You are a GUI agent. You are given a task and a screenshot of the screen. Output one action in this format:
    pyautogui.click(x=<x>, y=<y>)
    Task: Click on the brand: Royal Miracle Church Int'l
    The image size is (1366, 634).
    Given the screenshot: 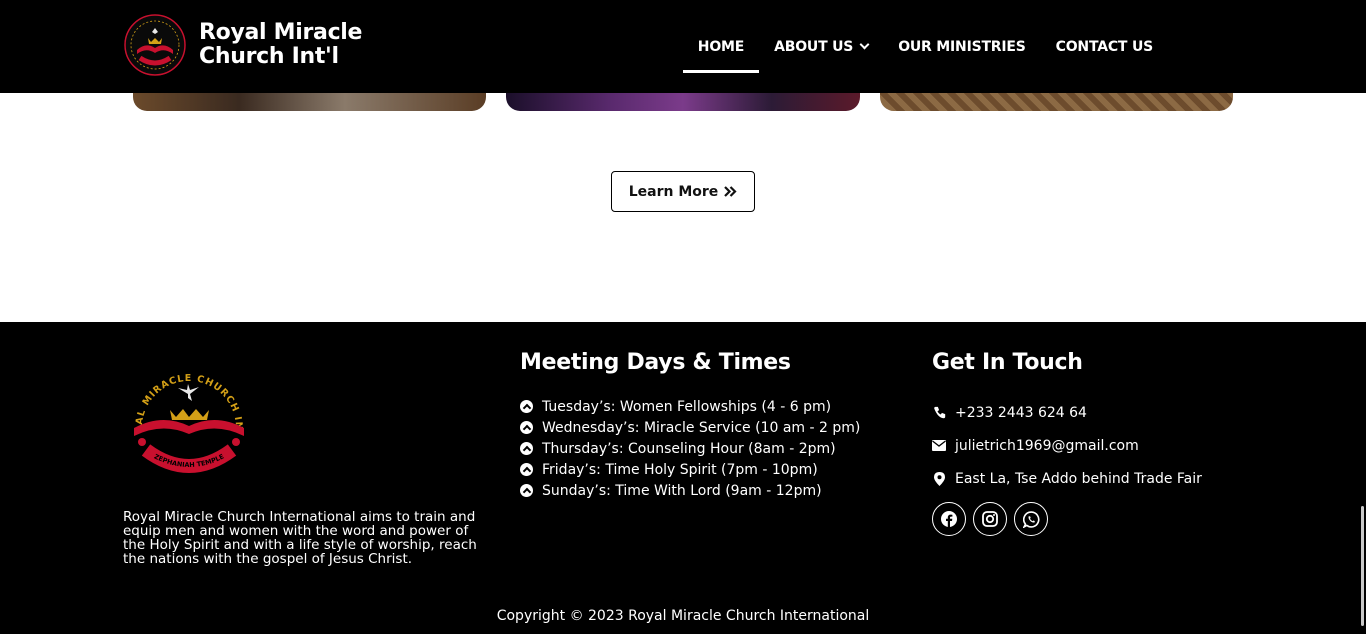 What is the action you would take?
    pyautogui.click(x=243, y=45)
    